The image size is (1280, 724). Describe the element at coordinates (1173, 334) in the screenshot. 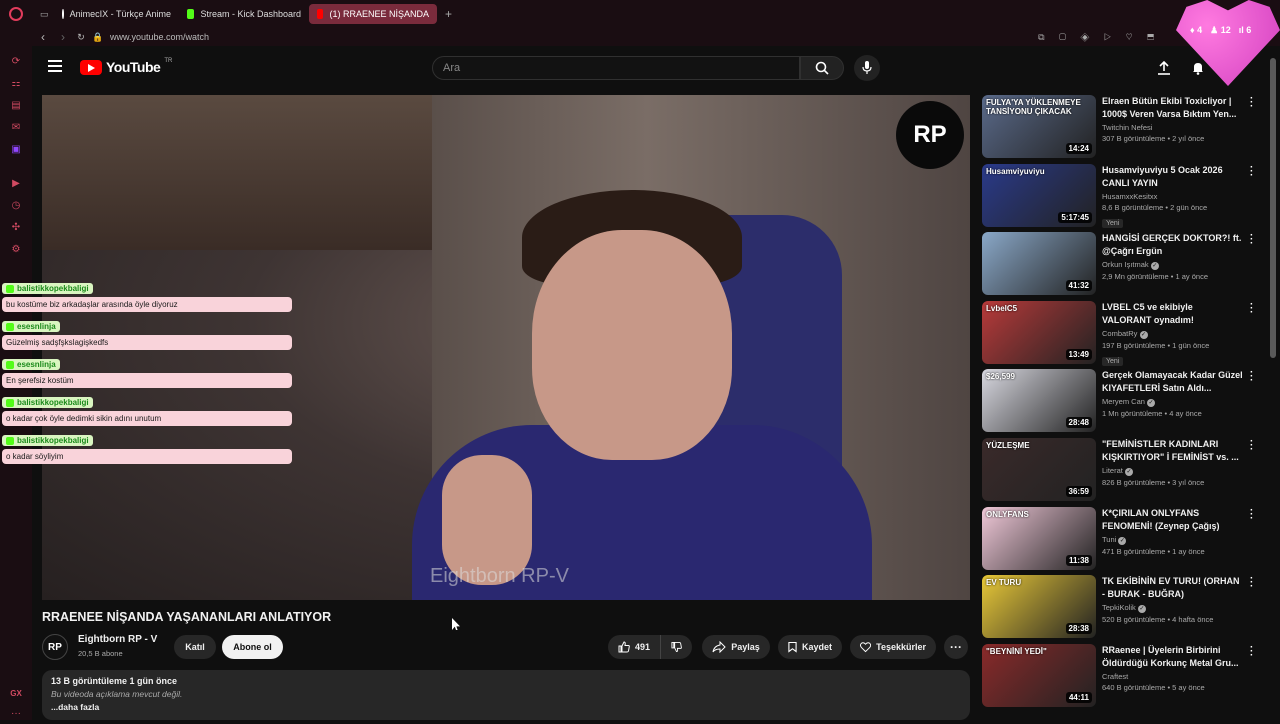

I see `recommendation-channel: CombatRy ✓` at that location.